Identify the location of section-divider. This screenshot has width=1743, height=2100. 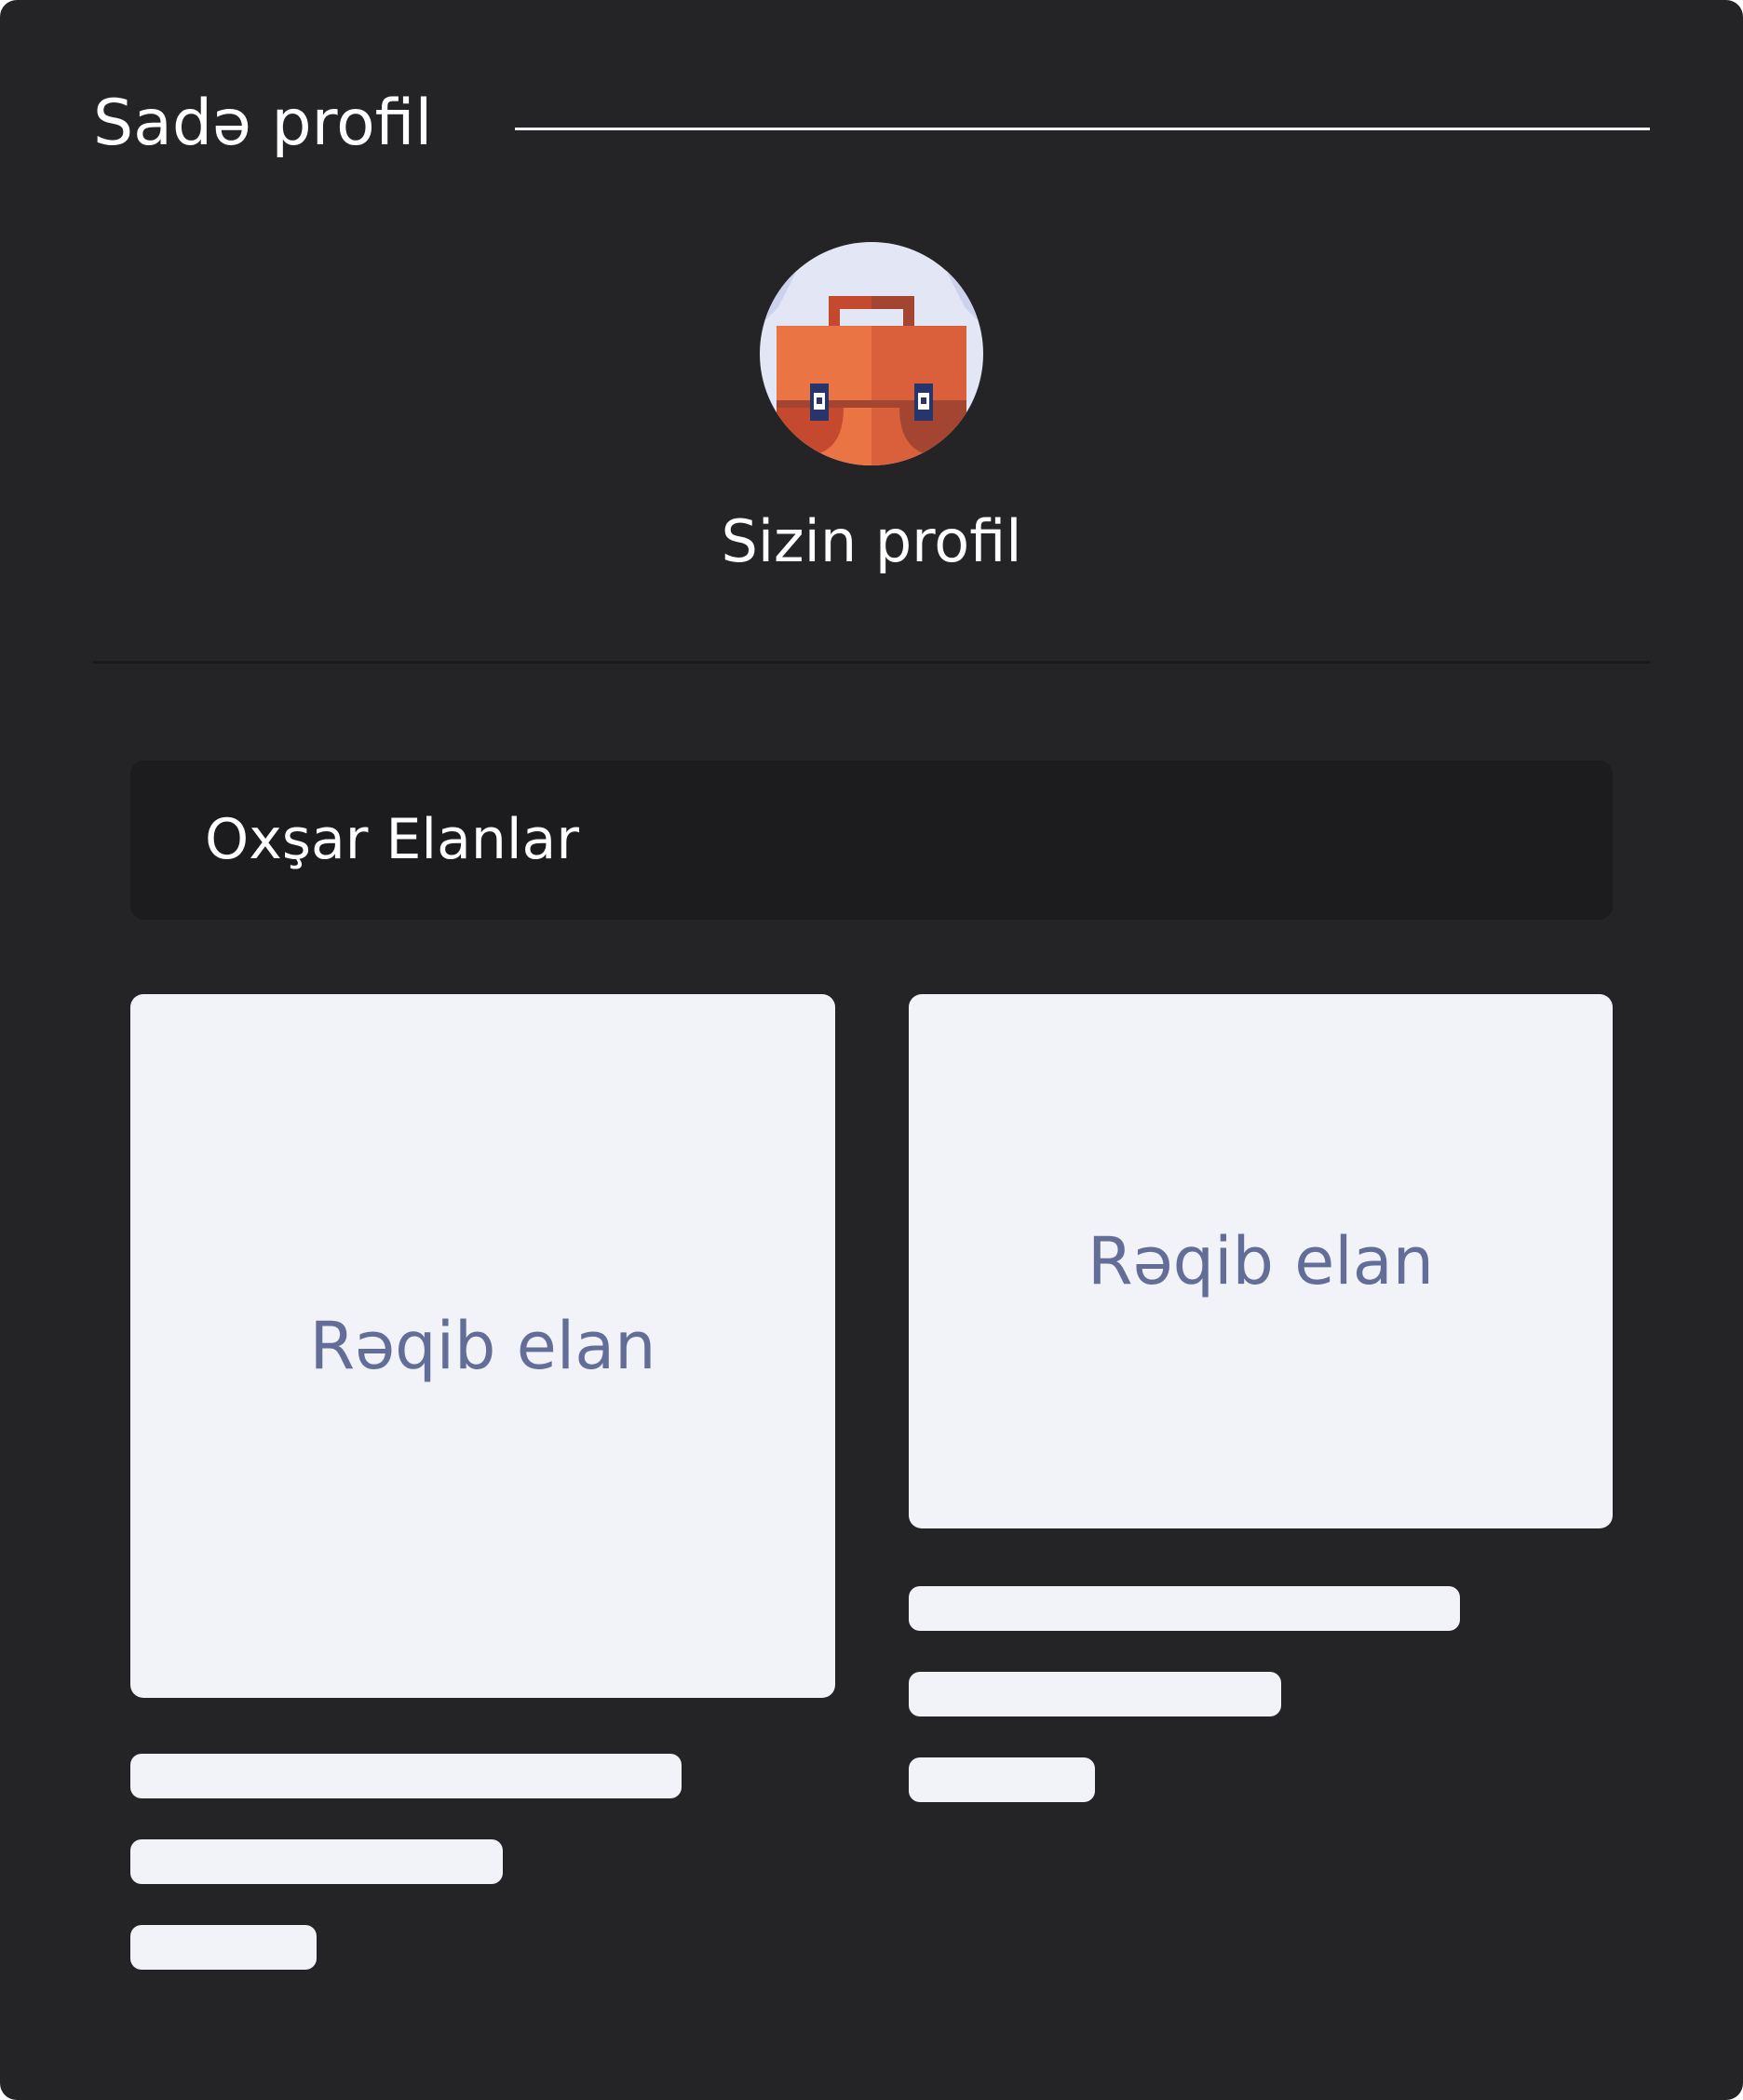
(872, 662).